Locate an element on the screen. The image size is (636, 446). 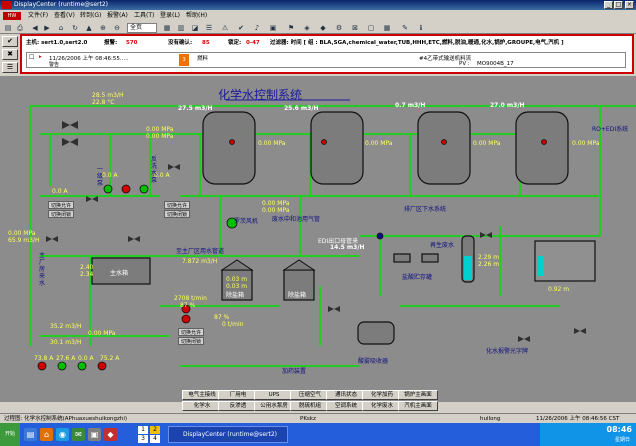
nav-desulfur-button: 脱硫机组 is located at coordinates (310, 406).